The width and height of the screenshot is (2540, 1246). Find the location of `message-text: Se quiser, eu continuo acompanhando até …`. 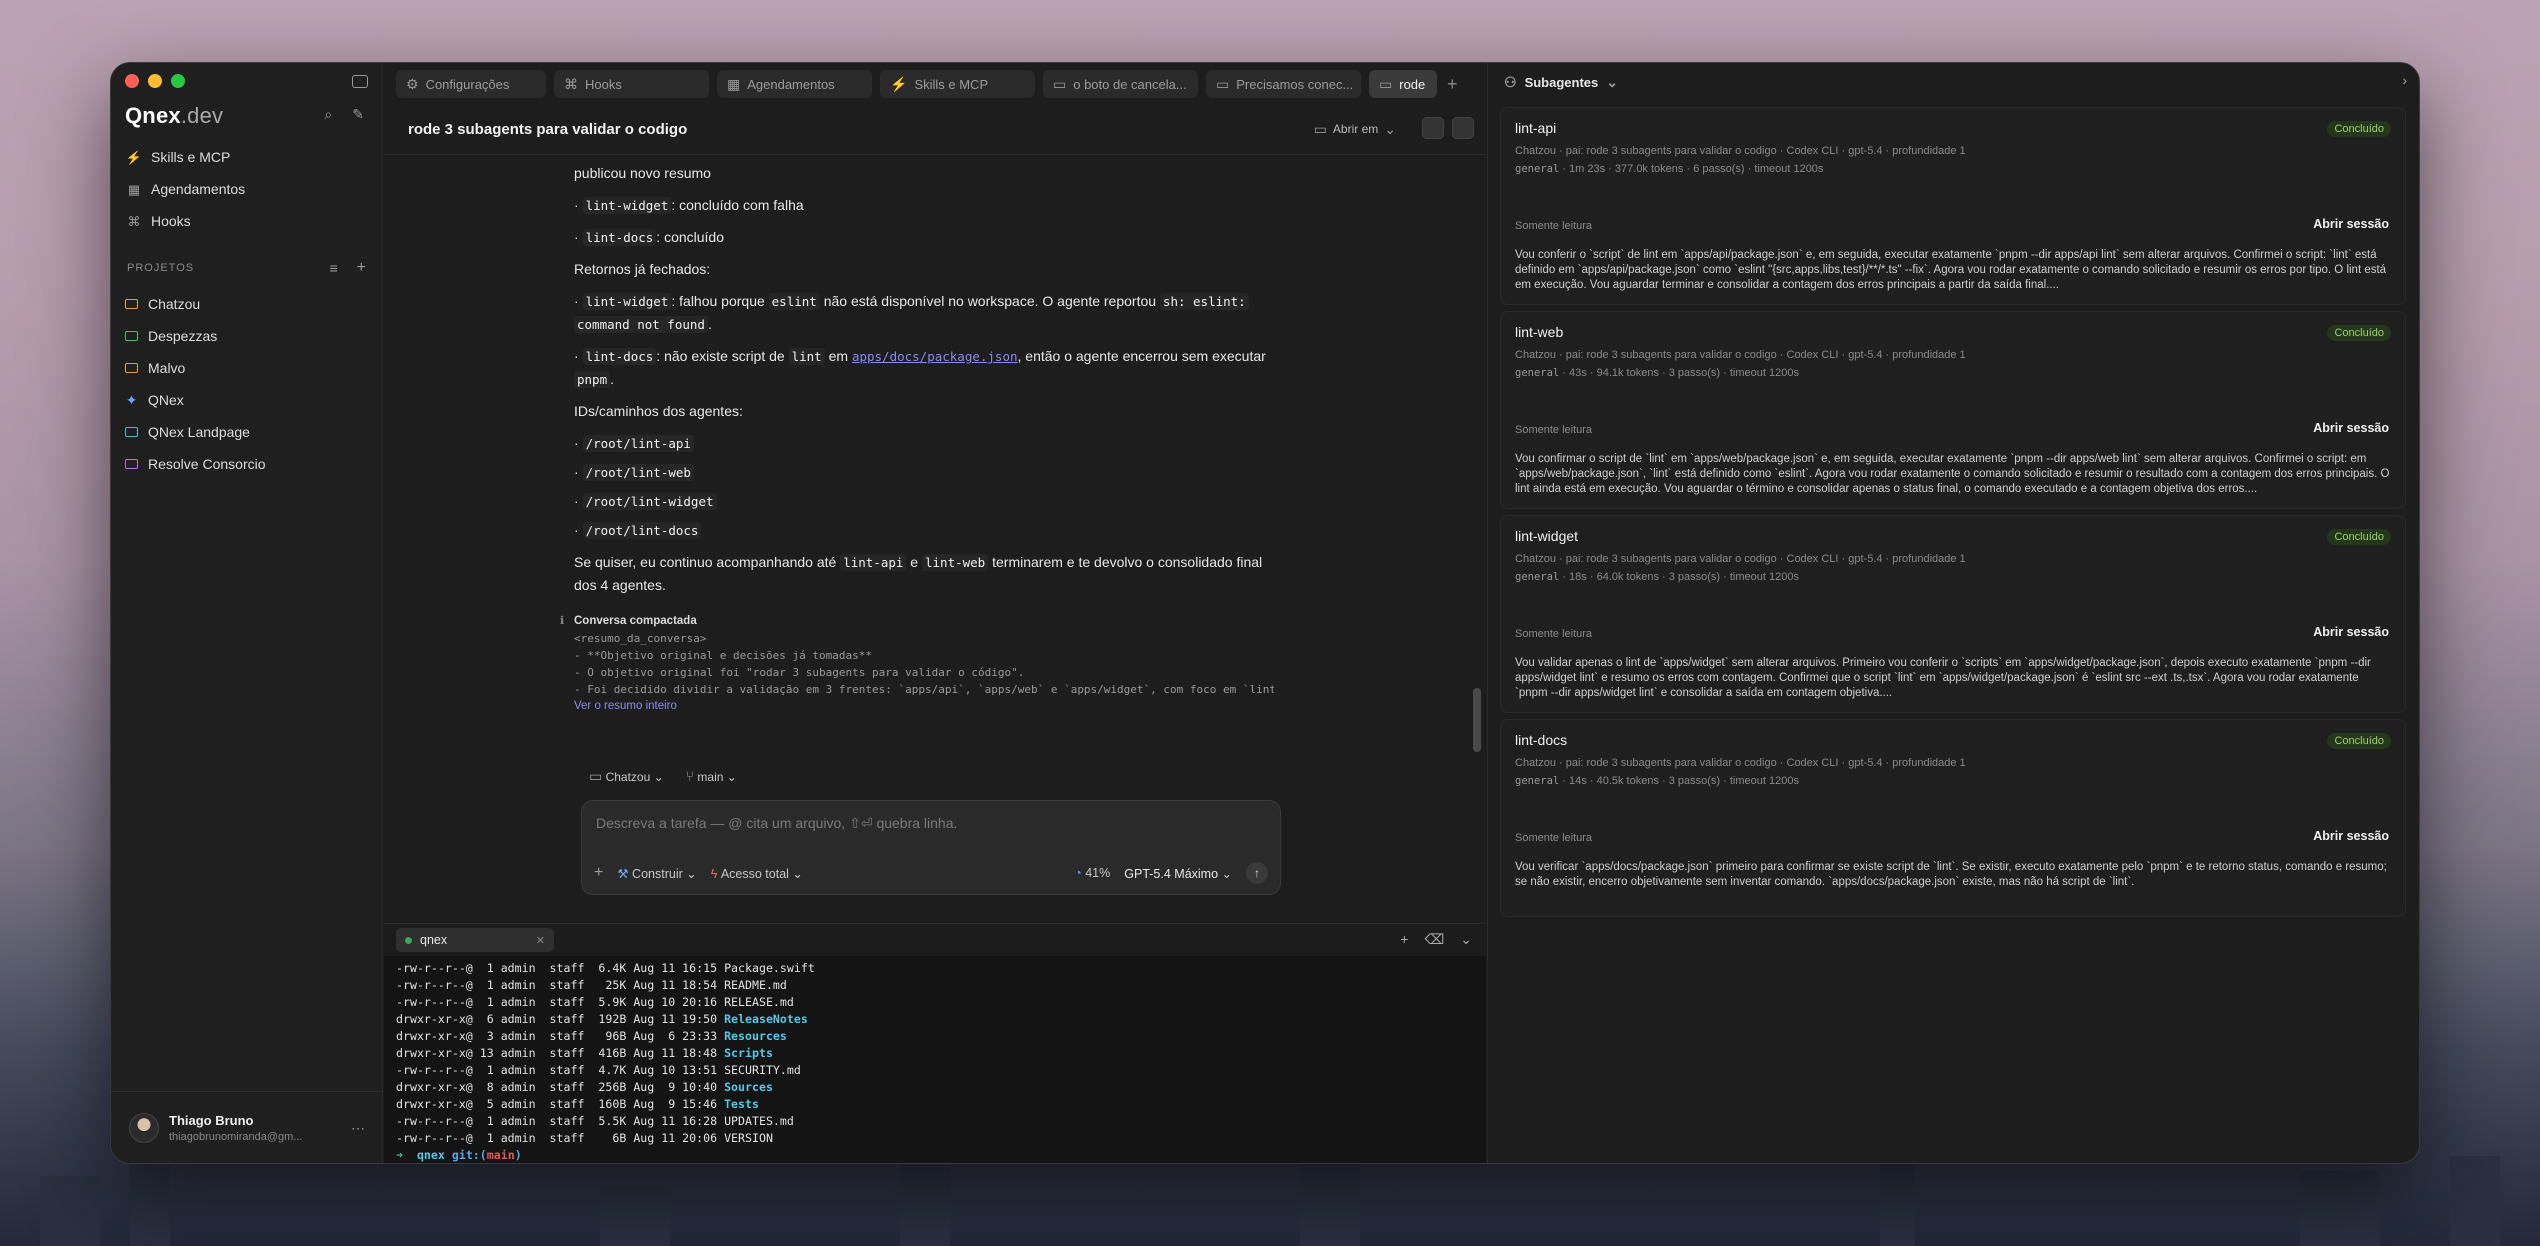

message-text: Se quiser, eu continuo acompanhando até … is located at coordinates (918, 573).